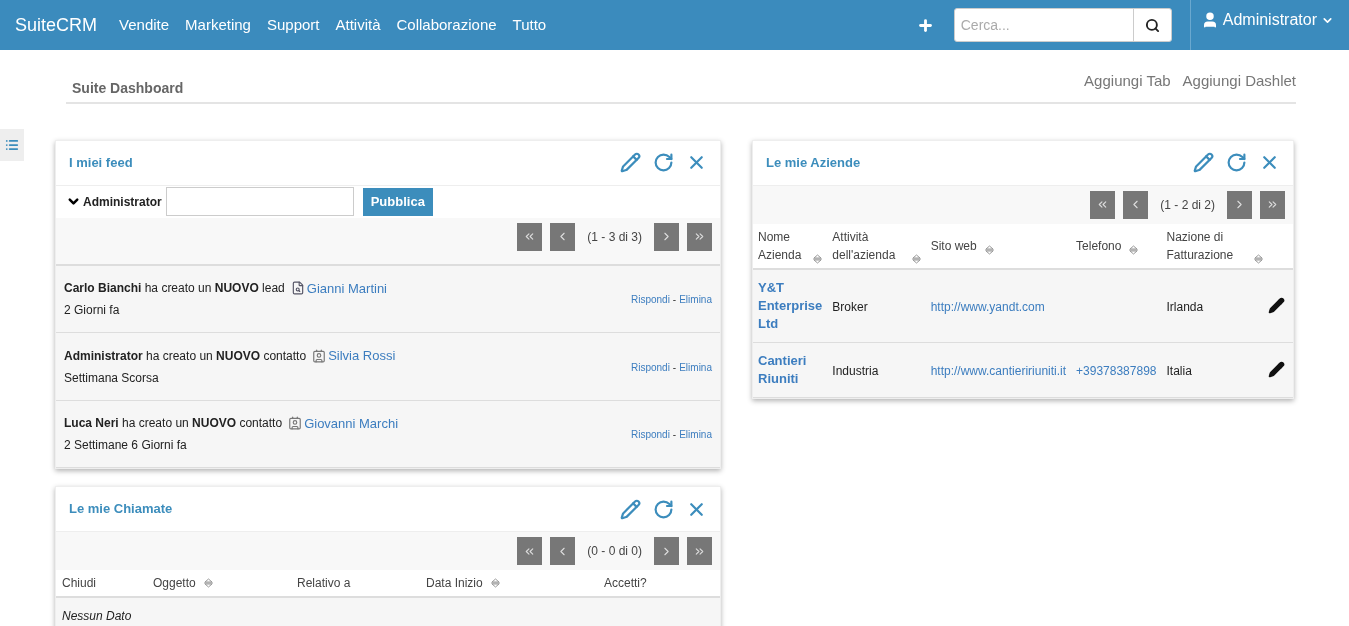  I want to click on feed-time: 2 Settimane 6 Giorni fa, so click(126, 445).